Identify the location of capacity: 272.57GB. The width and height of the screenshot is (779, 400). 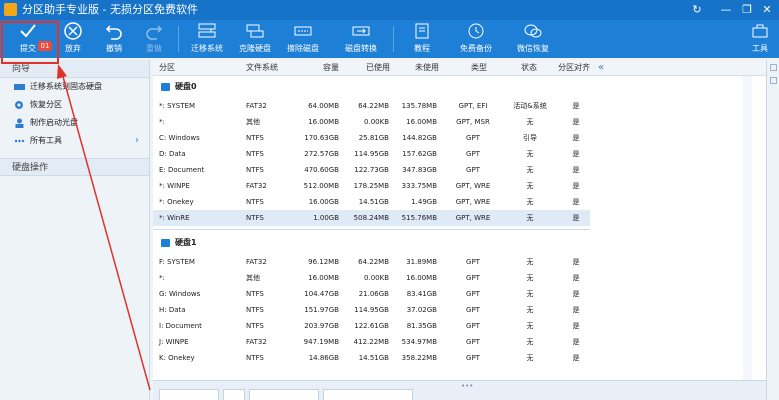
(321, 154).